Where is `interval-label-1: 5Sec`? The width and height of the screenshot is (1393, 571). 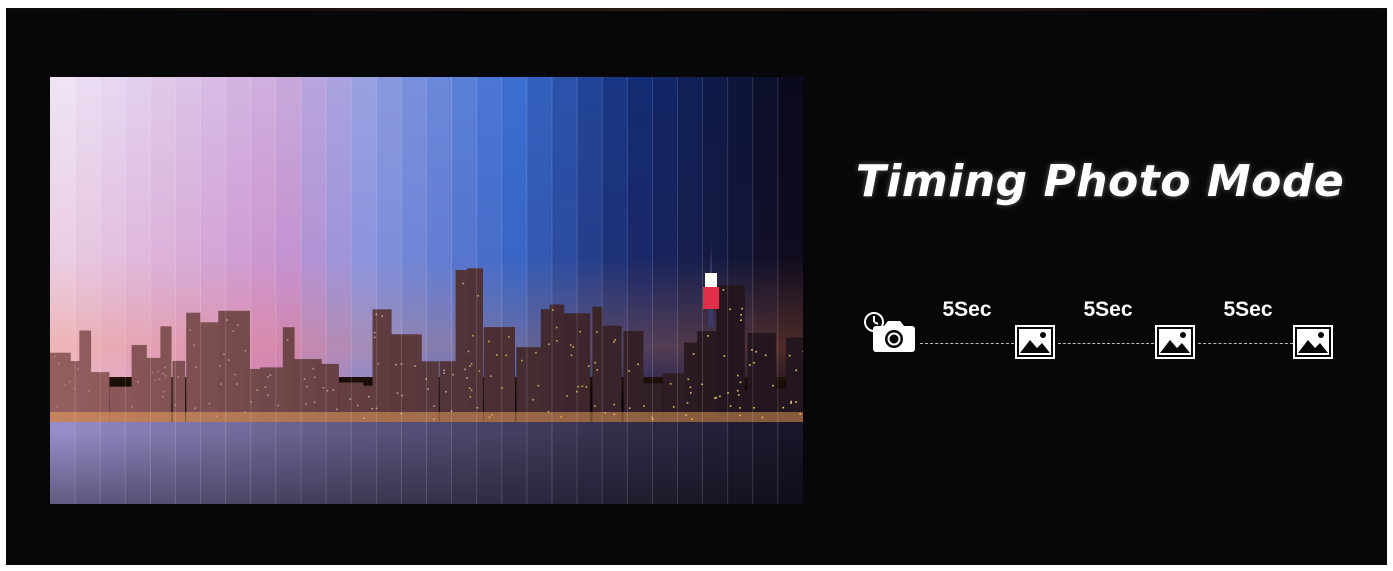 interval-label-1: 5Sec is located at coordinates (967, 309).